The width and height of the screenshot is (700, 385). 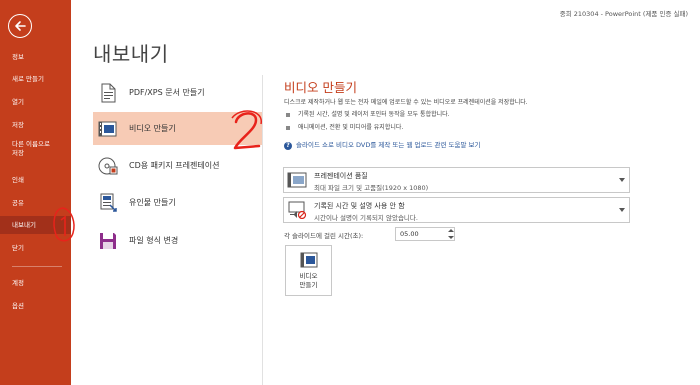 What do you see at coordinates (297, 180) in the screenshot?
I see `presentation-quality-icon` at bounding box center [297, 180].